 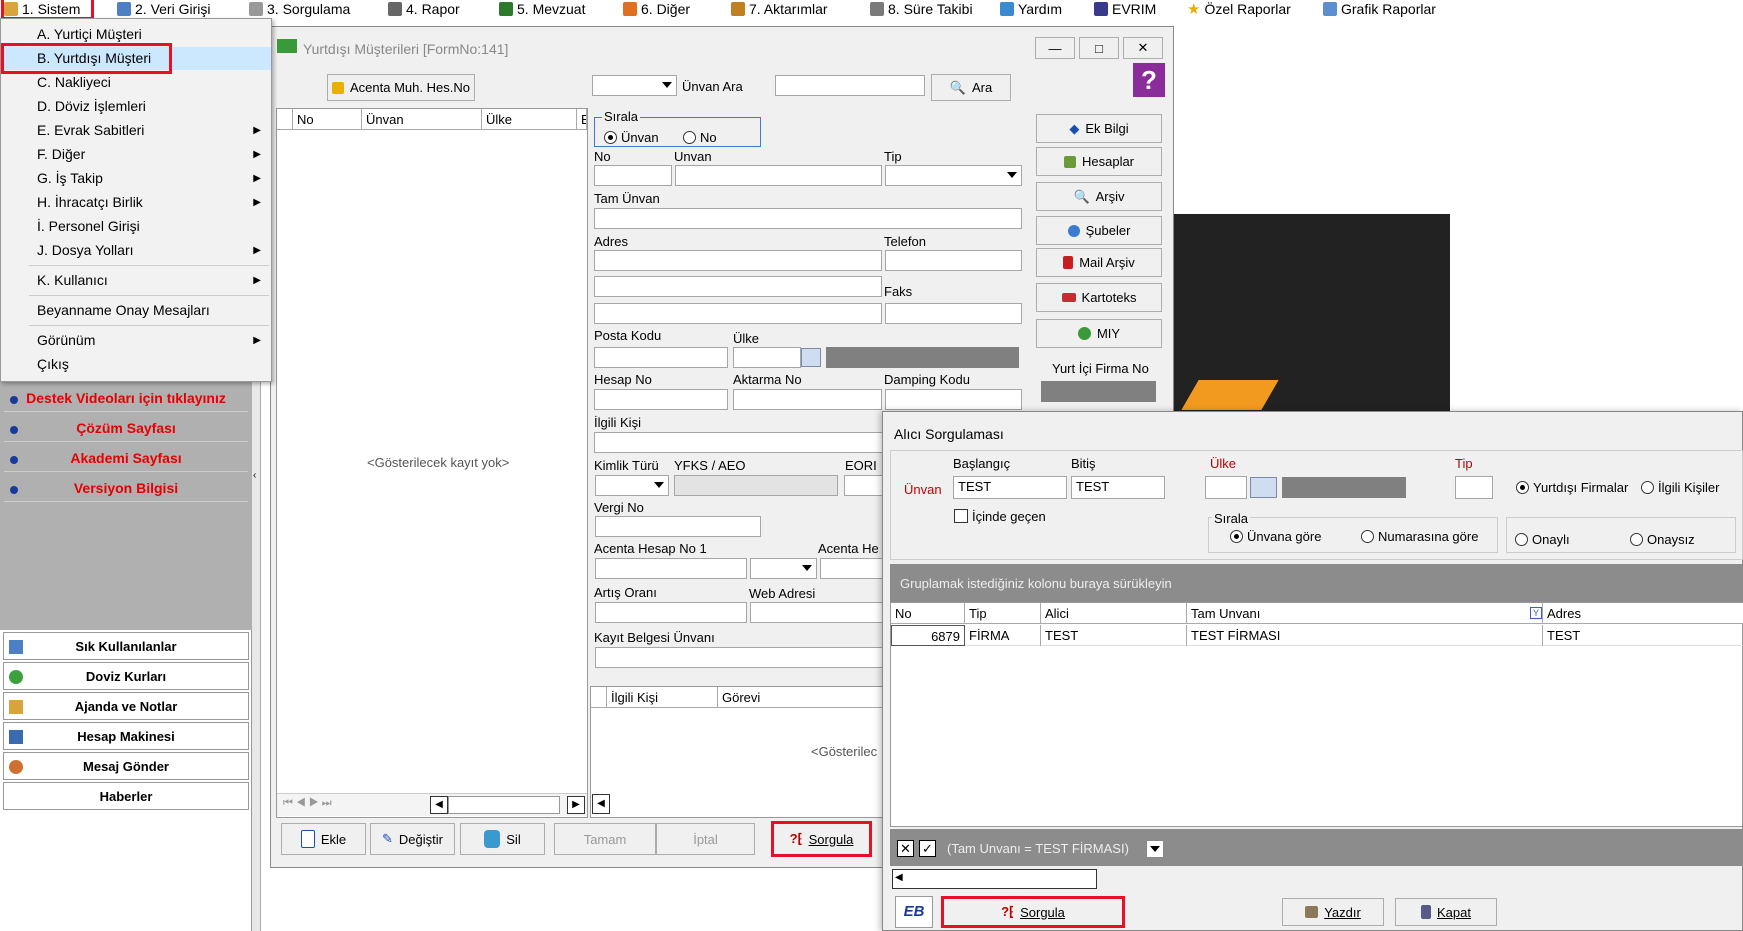 I want to click on enable-filter-checkbox: ✓, so click(x=927, y=848).